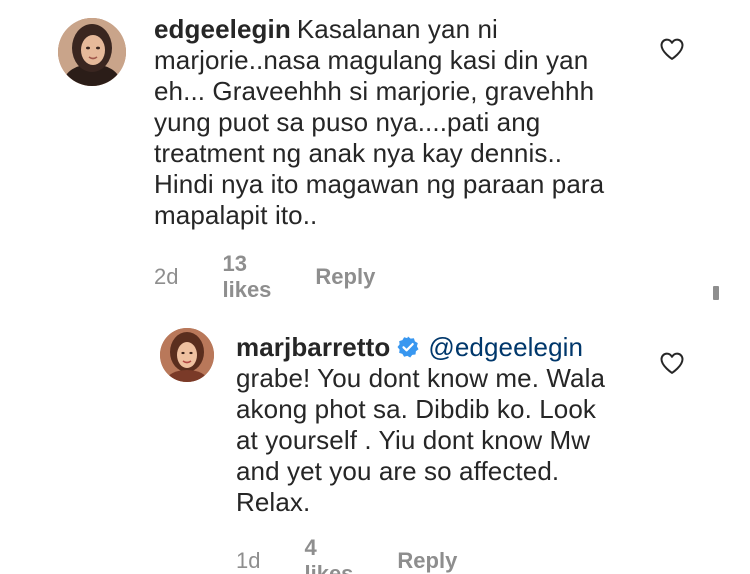 The image size is (750, 574). I want to click on avatar-marjbarretto, so click(187, 355).